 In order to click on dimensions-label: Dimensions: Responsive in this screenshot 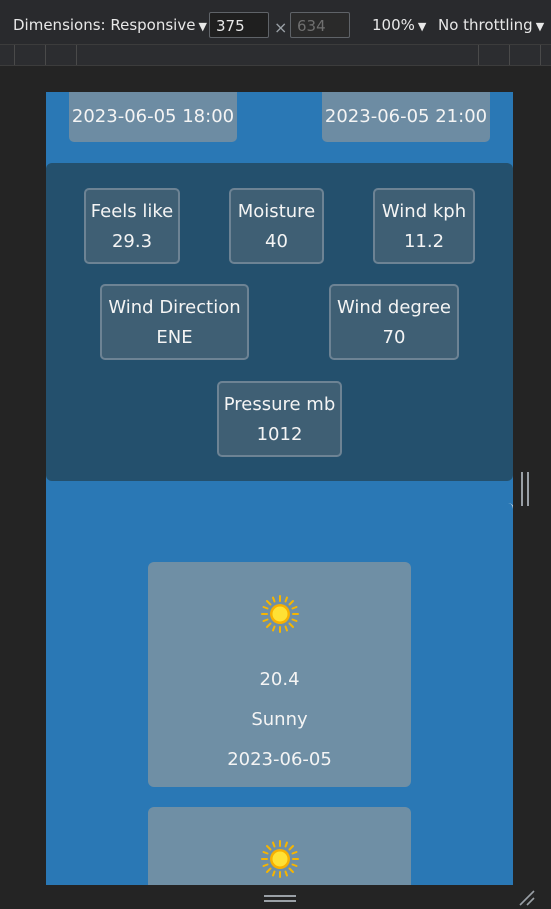, I will do `click(104, 25)`.